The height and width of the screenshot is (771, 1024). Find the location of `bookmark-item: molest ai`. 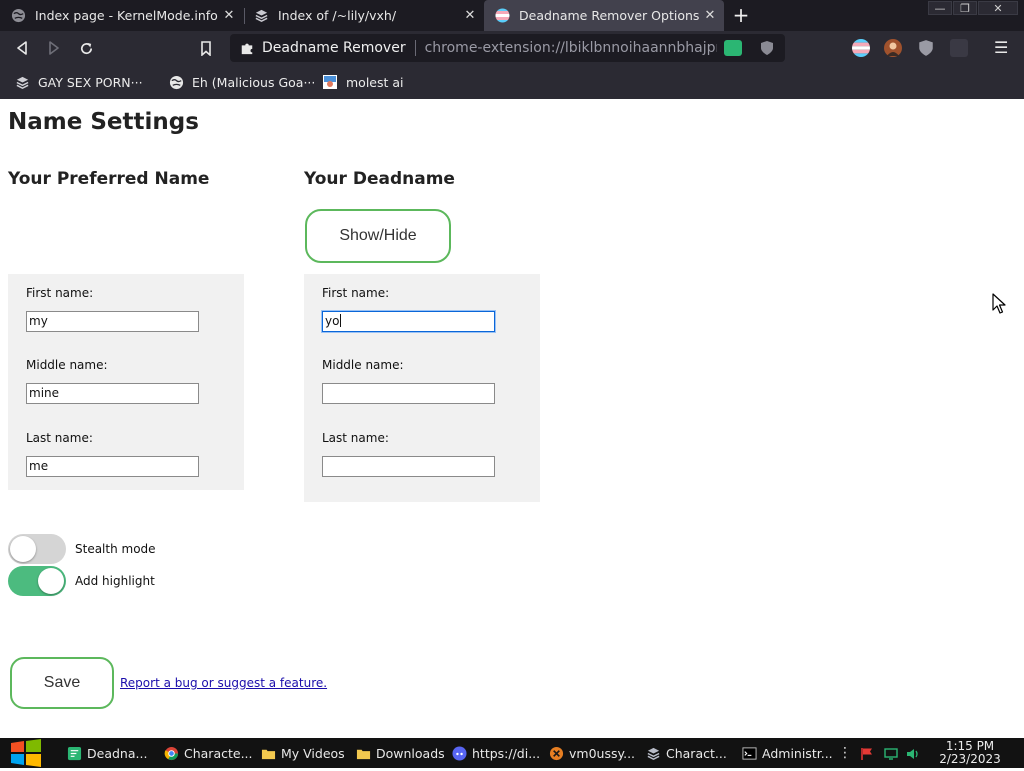

bookmark-item: molest ai is located at coordinates (363, 82).